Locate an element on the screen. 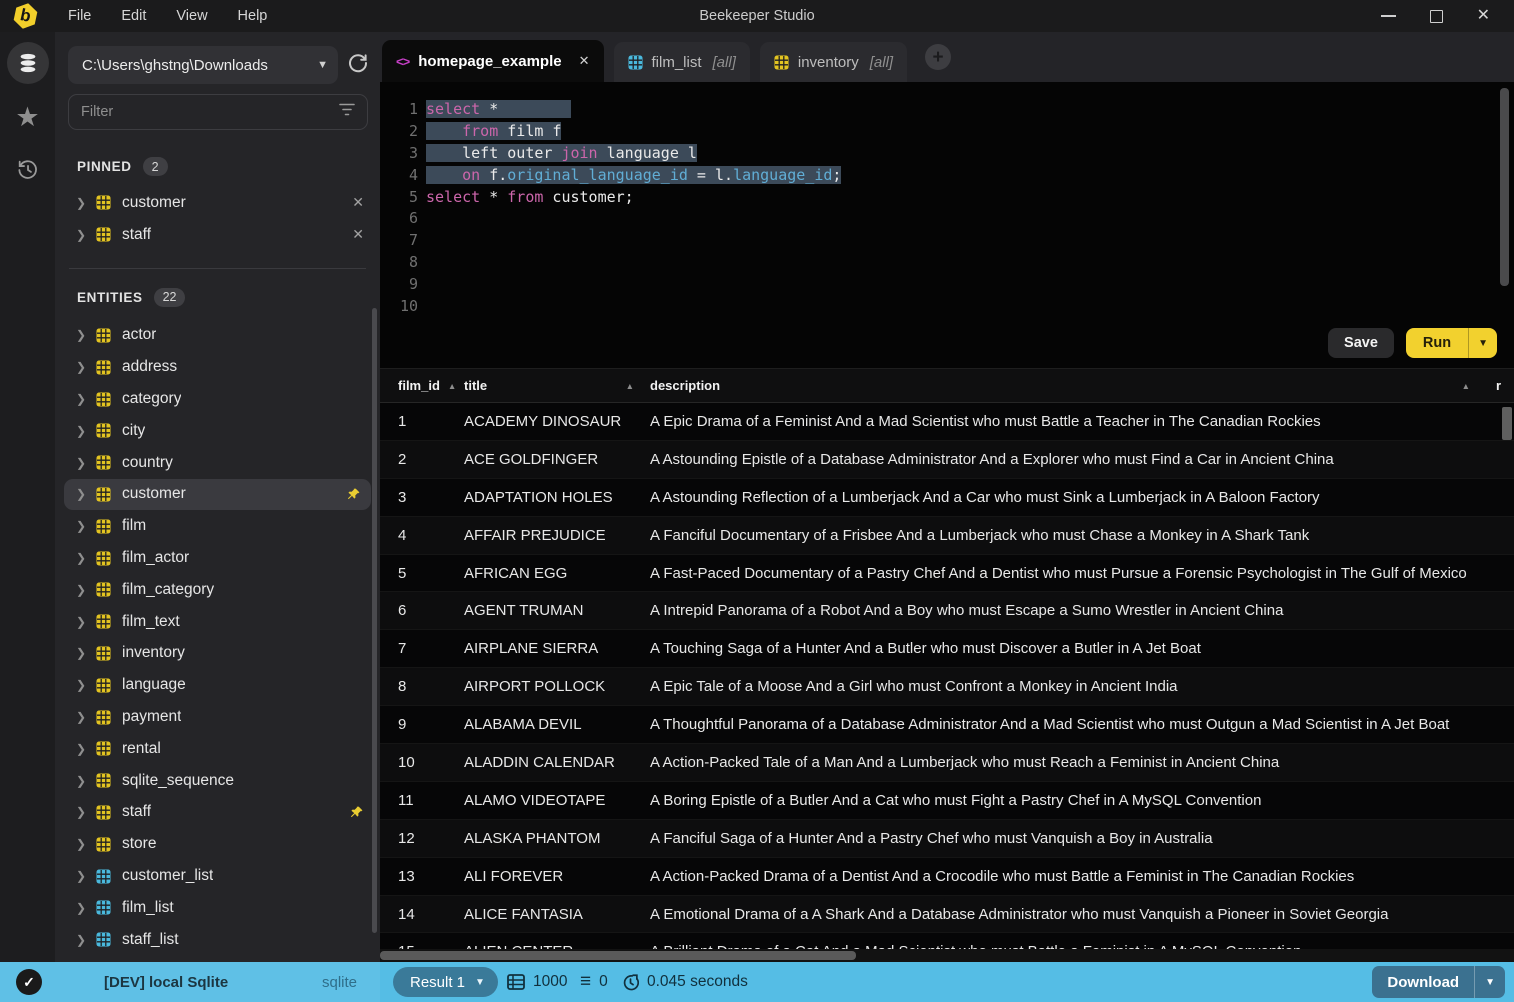 Image resolution: width=1514 pixels, height=1002 pixels. cell-title: ALAMO VIDEOTAPE is located at coordinates (557, 800).